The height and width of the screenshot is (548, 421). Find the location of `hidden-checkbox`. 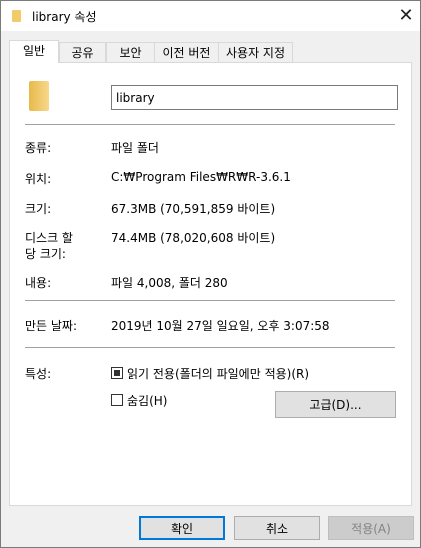

hidden-checkbox is located at coordinates (117, 400).